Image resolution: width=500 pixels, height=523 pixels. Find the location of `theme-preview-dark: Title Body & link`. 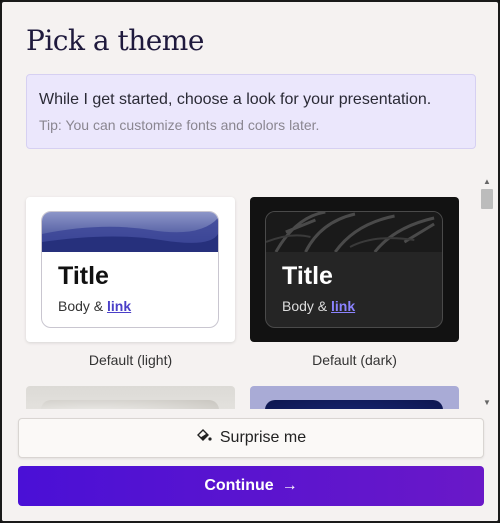

theme-preview-dark: Title Body & link is located at coordinates (354, 269).